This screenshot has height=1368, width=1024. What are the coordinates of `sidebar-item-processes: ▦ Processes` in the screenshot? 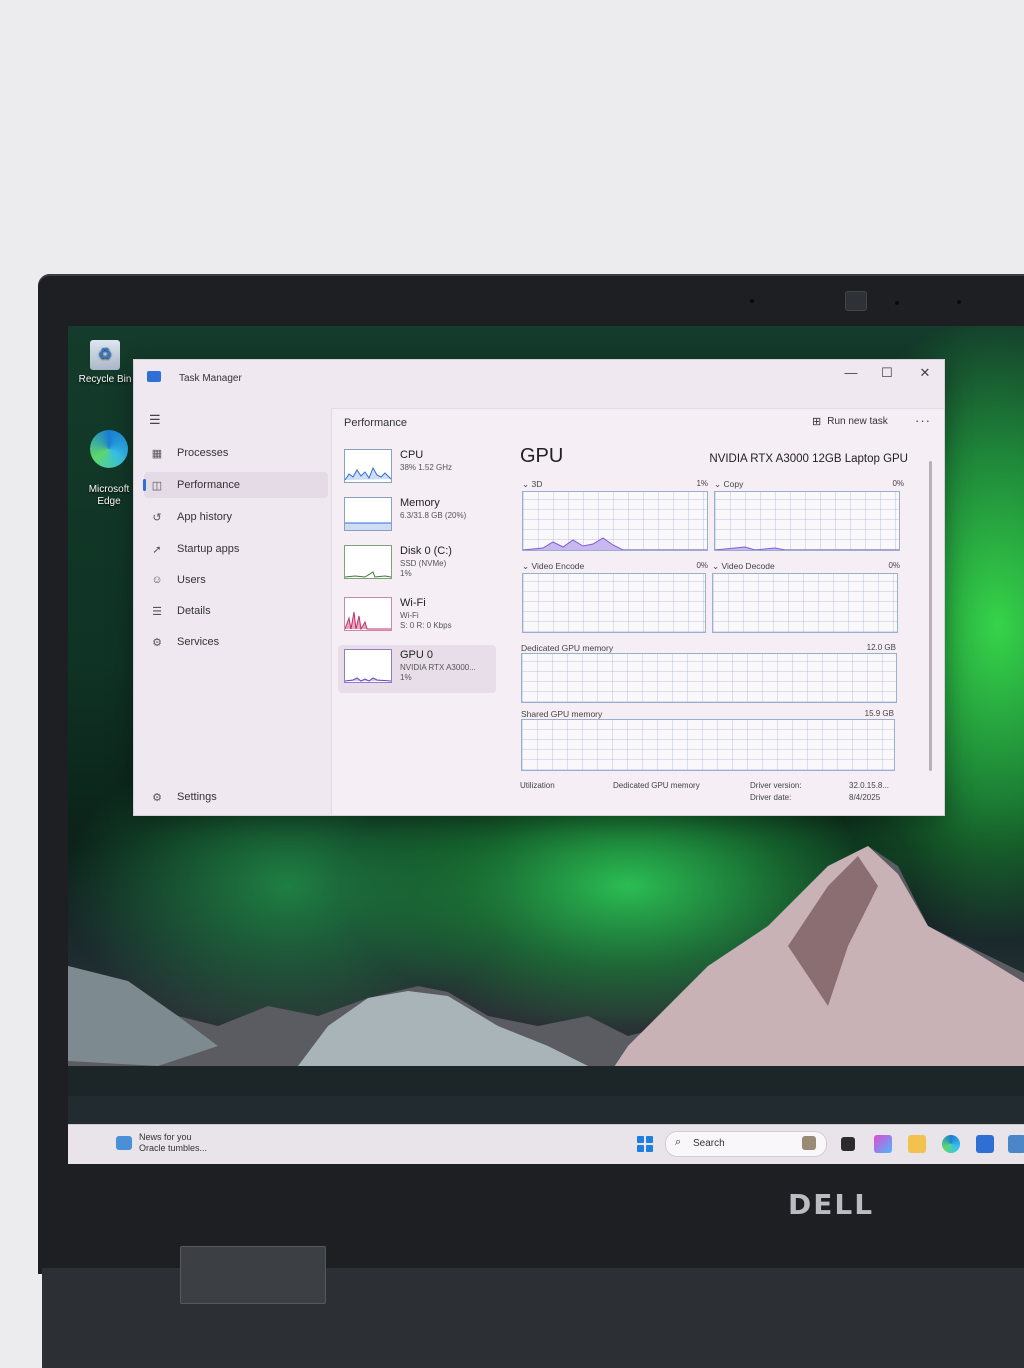 It's located at (236, 453).